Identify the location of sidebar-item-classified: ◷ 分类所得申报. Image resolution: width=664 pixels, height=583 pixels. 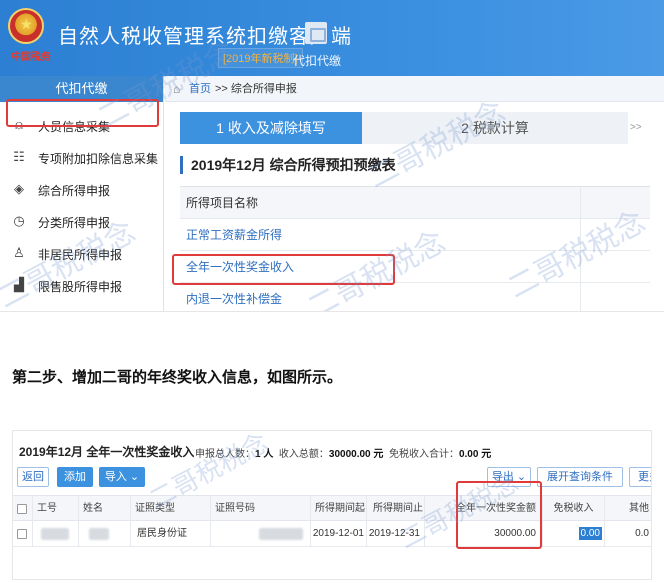
(82, 221).